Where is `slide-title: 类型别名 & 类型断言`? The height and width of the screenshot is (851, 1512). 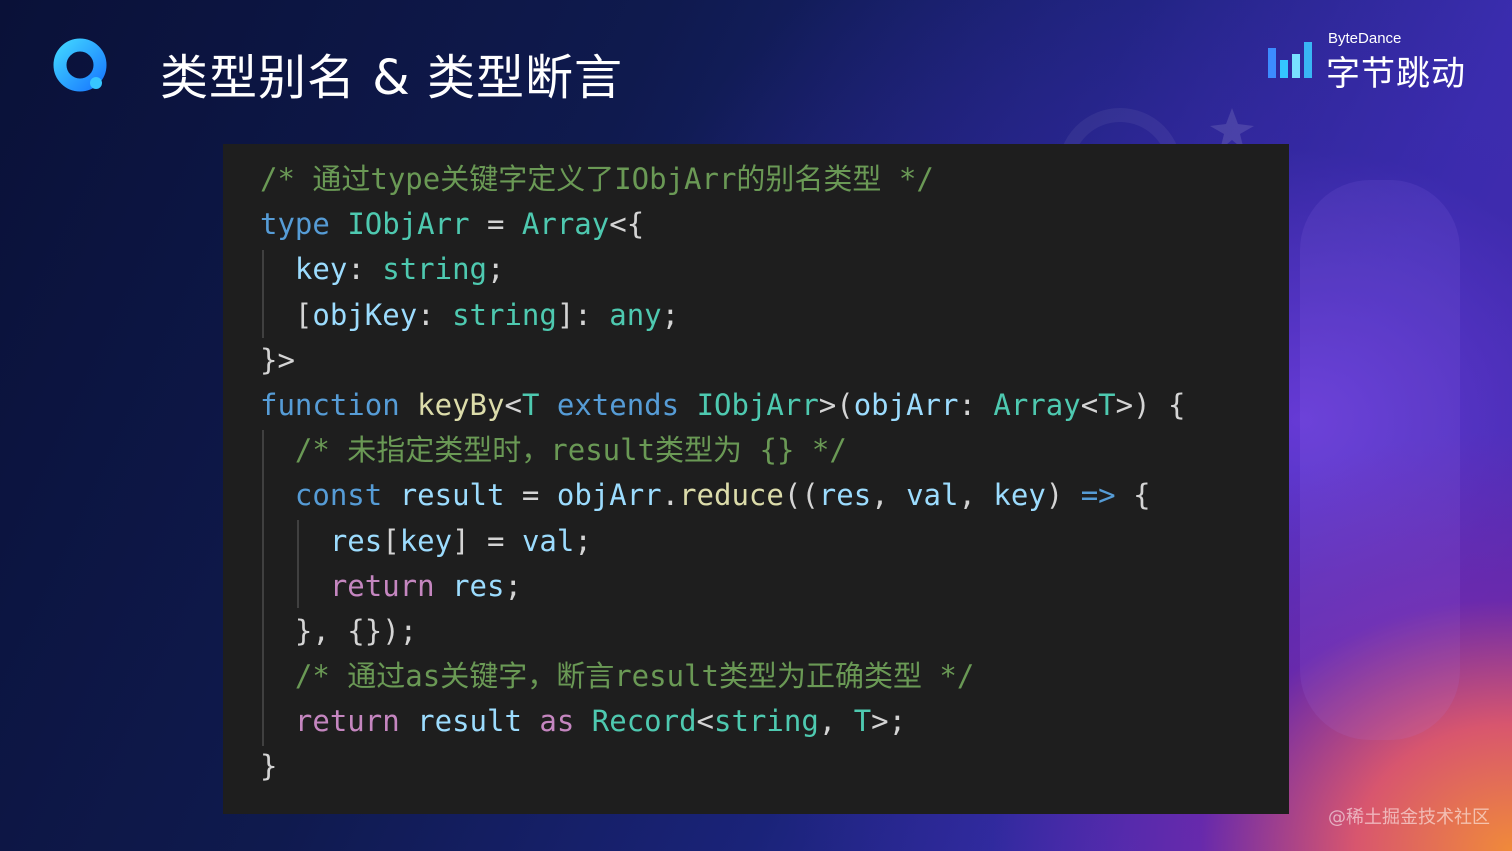
slide-title: 类型别名 & 类型断言 is located at coordinates (391, 78).